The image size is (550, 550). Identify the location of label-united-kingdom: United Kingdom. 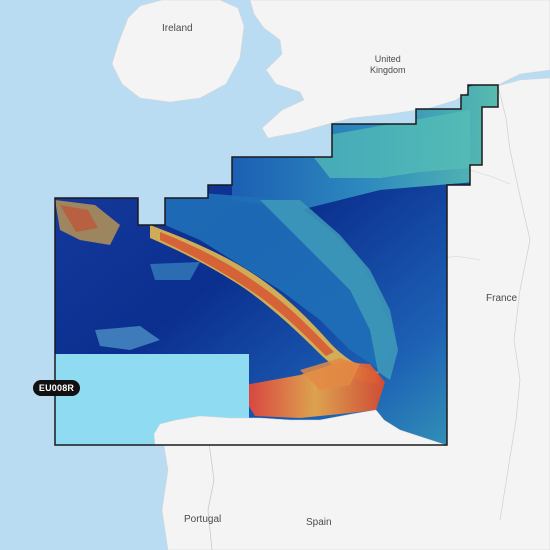
(388, 64).